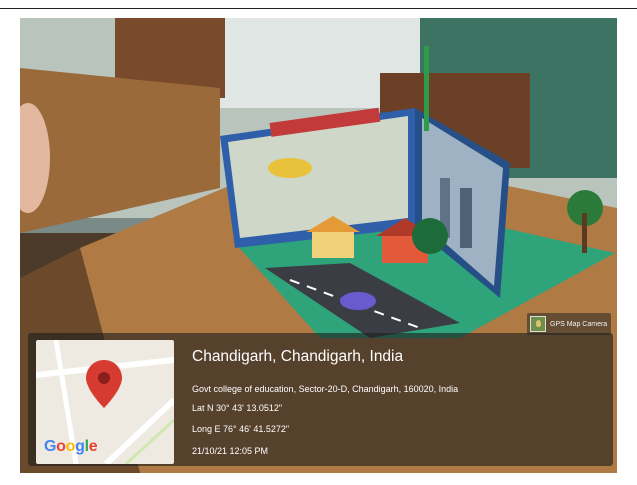 Image resolution: width=637 pixels, height=485 pixels. Describe the element at coordinates (358, 301) in the screenshot. I see `toy-car` at that location.